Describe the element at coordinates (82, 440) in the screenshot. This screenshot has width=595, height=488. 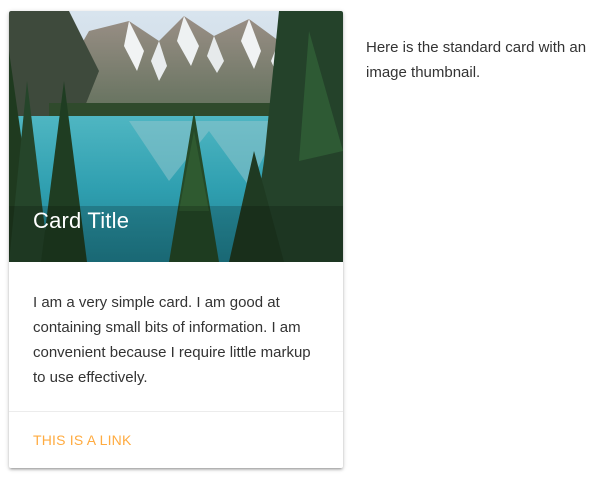
I see `card-action-link: This is a link` at that location.